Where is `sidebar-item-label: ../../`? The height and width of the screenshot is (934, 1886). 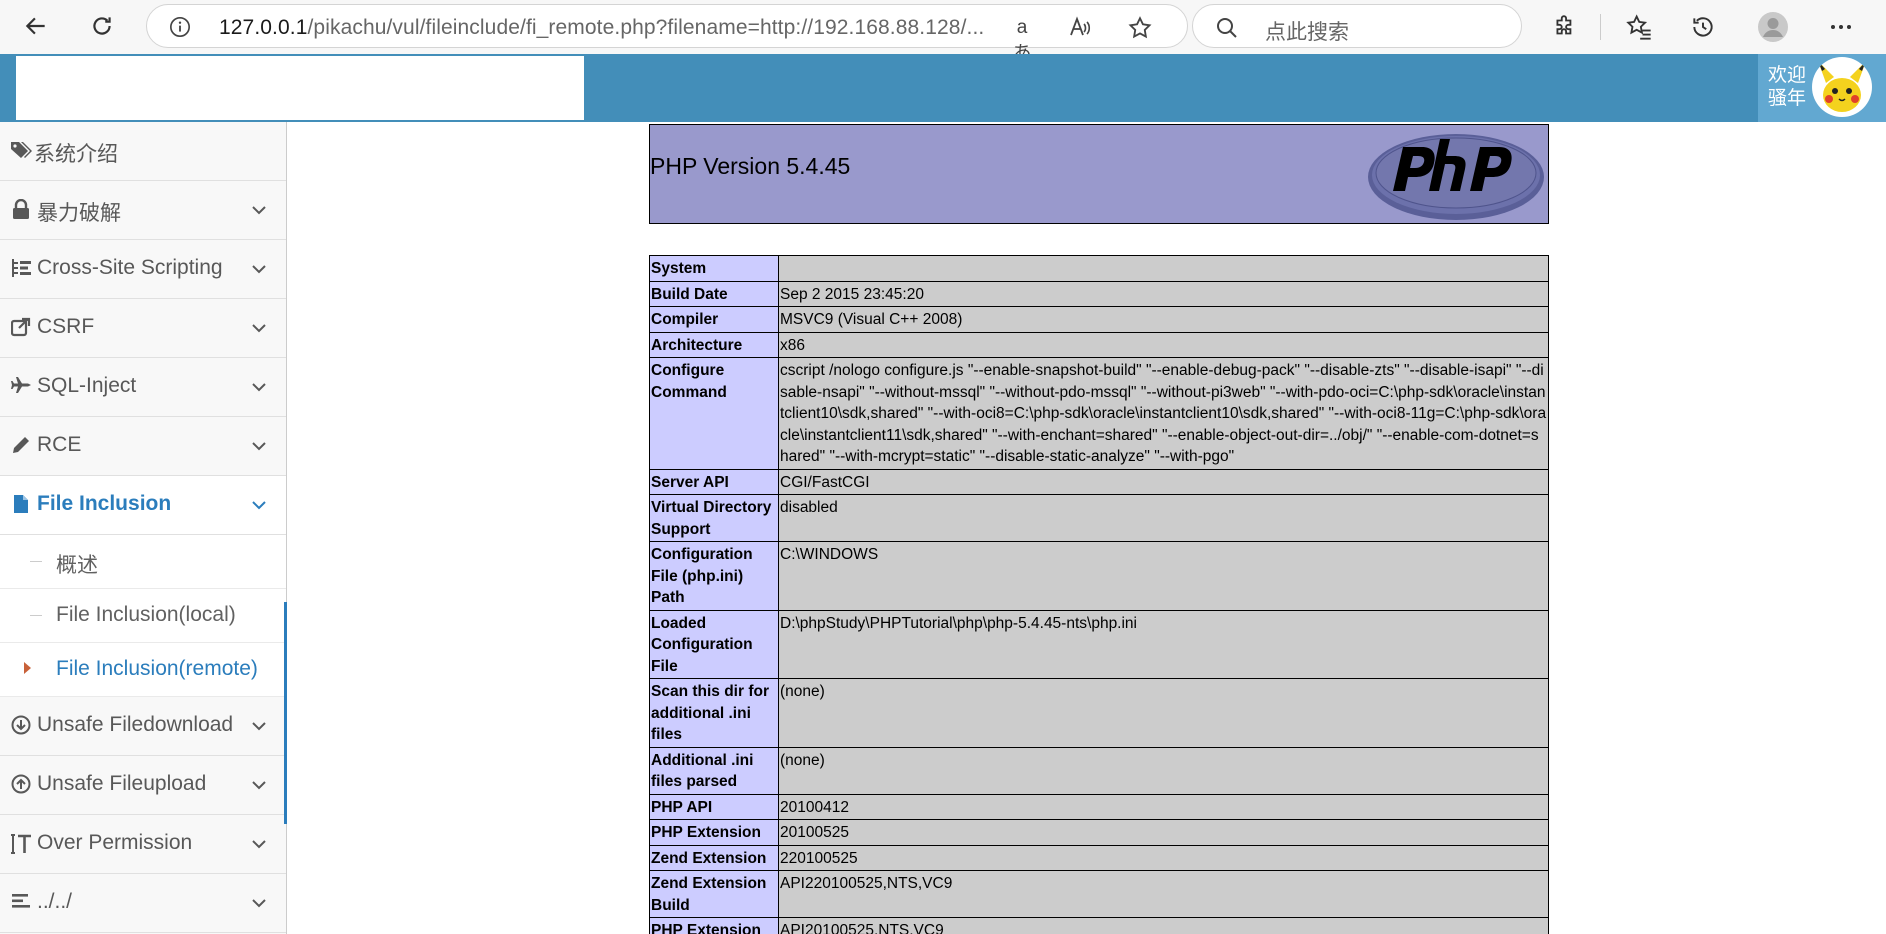
sidebar-item-label: ../../ is located at coordinates (55, 901).